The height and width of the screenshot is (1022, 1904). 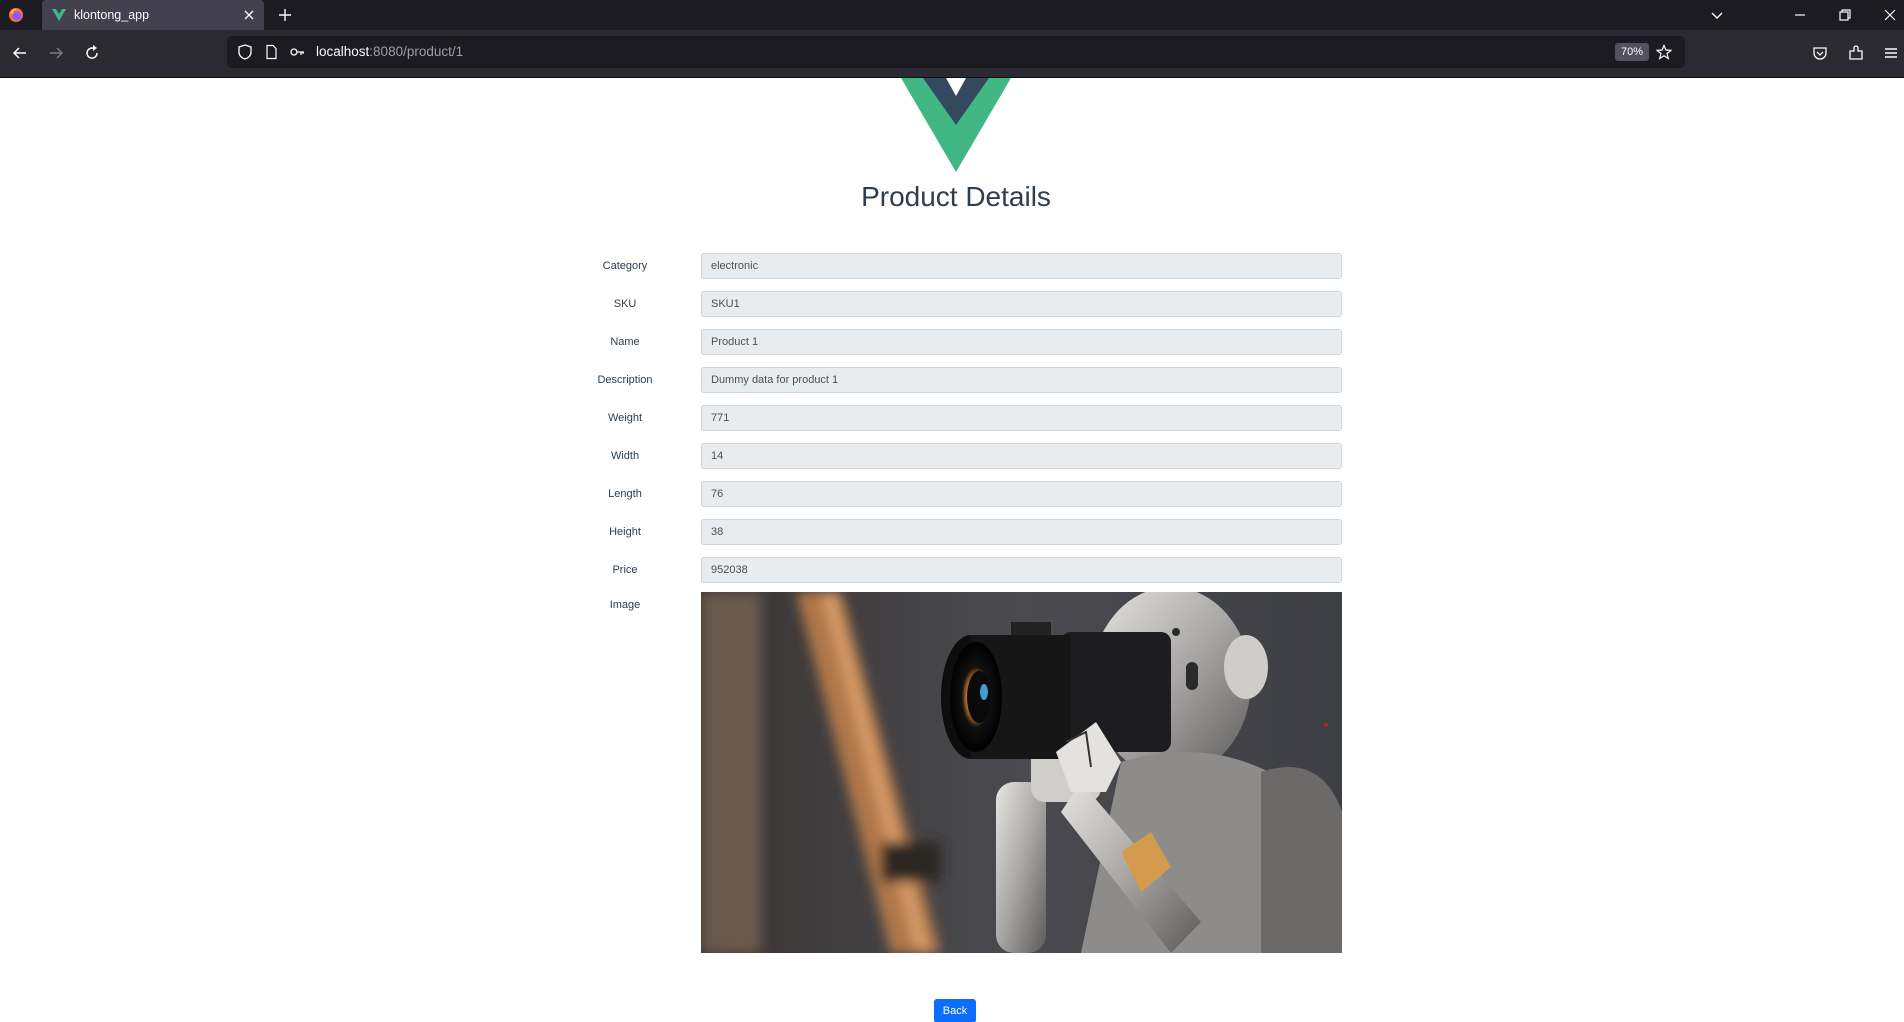 I want to click on firefox-icon, so click(x=16, y=15).